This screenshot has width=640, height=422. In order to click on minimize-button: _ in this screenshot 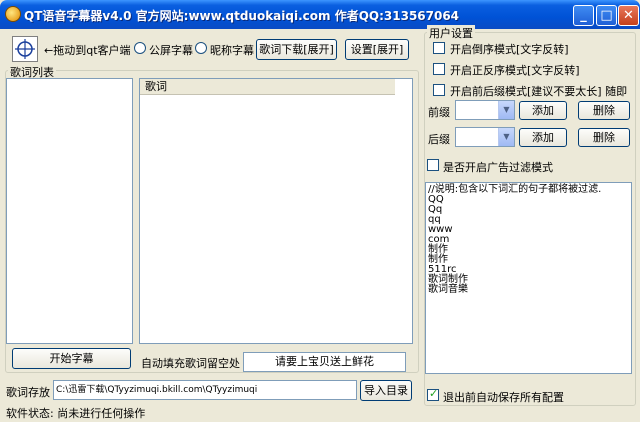, I will do `click(583, 15)`.